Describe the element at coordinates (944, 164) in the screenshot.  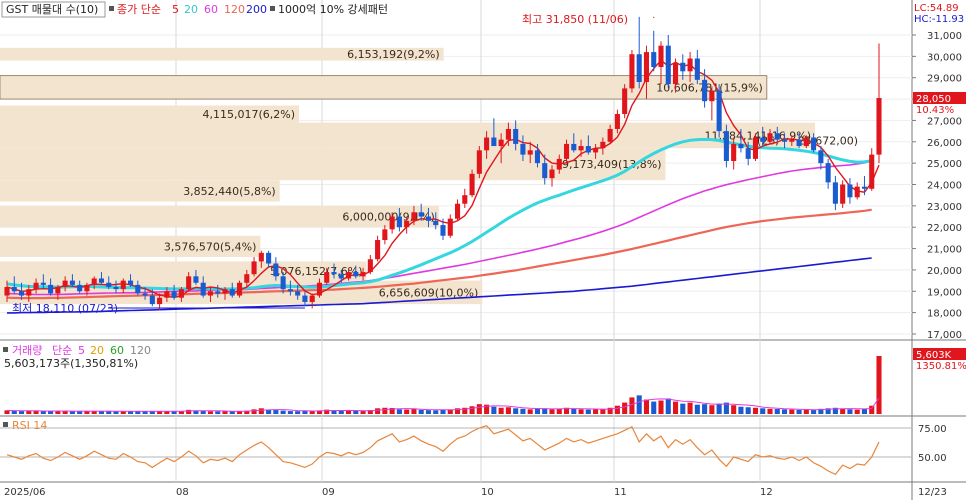
I see `price-tick-label: 25,000` at that location.